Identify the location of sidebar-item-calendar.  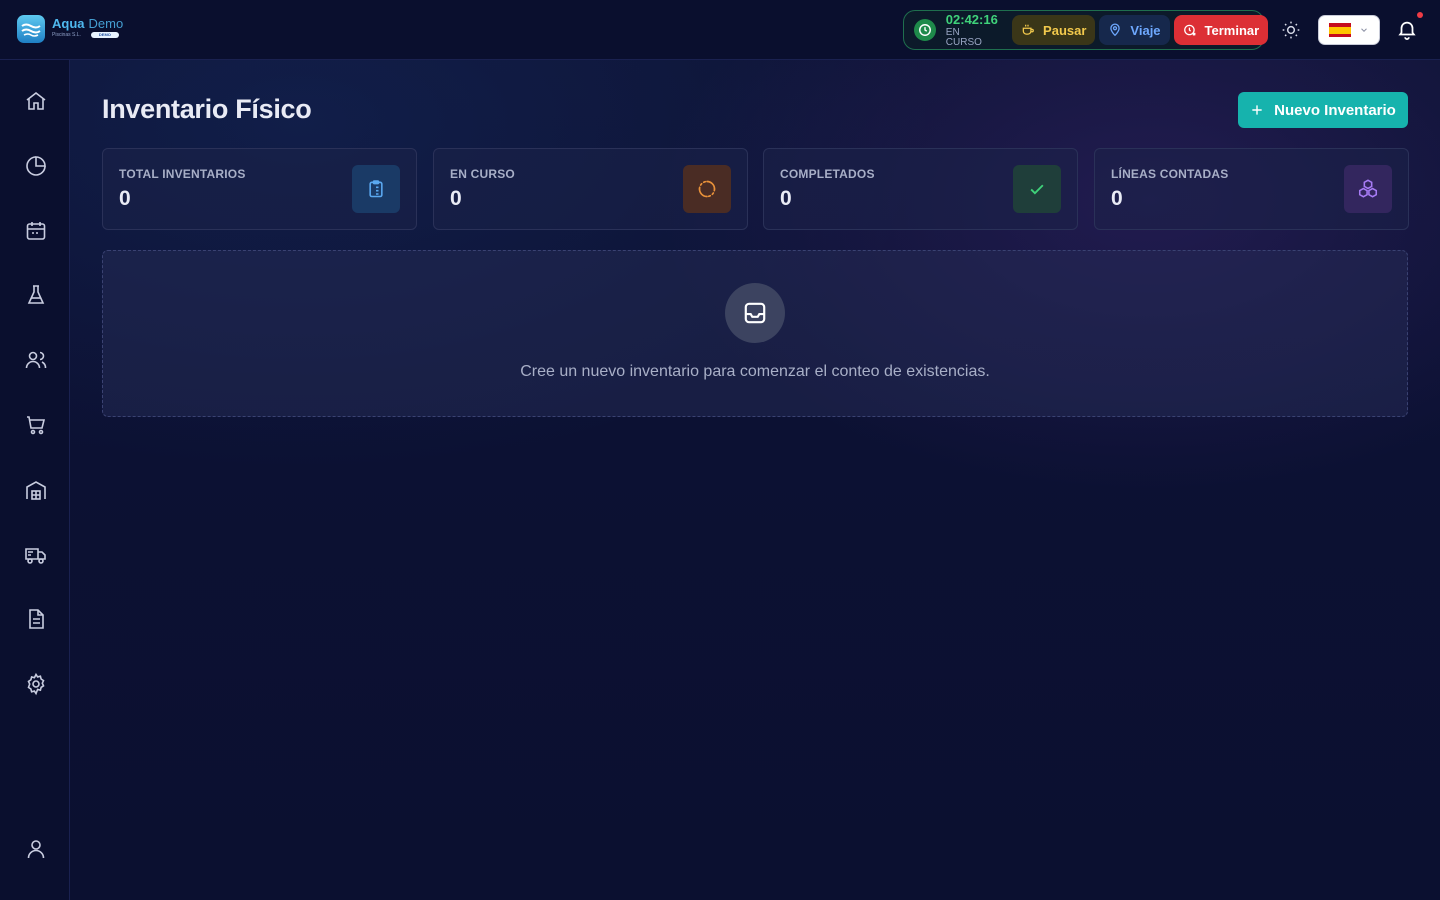
(36, 231).